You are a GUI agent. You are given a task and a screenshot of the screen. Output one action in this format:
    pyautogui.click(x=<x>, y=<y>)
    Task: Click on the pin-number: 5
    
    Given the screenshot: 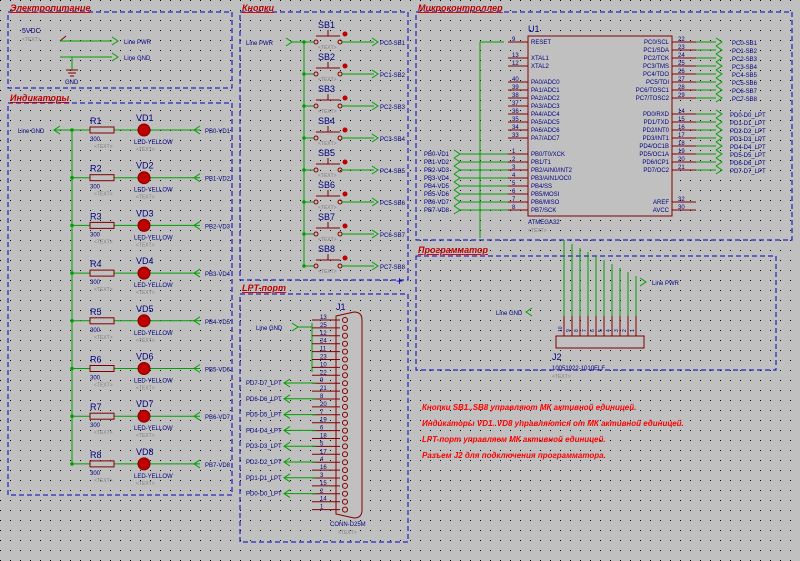 What is the action you would take?
    pyautogui.click(x=601, y=330)
    